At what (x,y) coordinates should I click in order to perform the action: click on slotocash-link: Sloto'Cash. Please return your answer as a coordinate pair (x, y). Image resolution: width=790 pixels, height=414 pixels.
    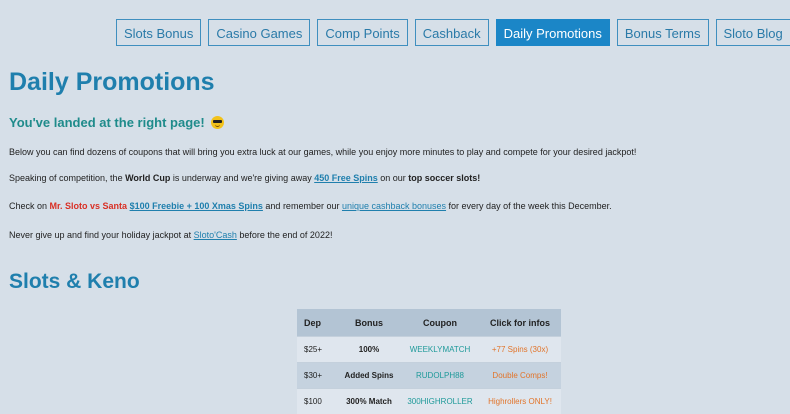
    Looking at the image, I should click on (215, 235).